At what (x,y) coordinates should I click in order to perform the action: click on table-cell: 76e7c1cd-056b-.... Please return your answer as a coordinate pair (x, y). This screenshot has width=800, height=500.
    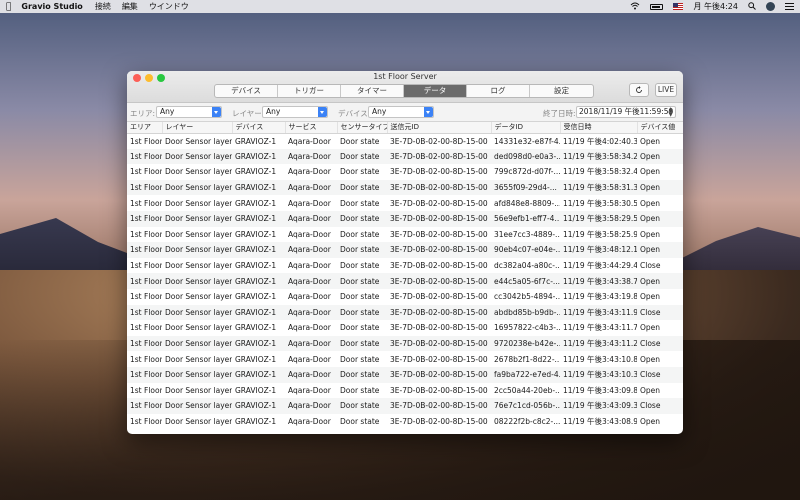
    Looking at the image, I should click on (525, 406).